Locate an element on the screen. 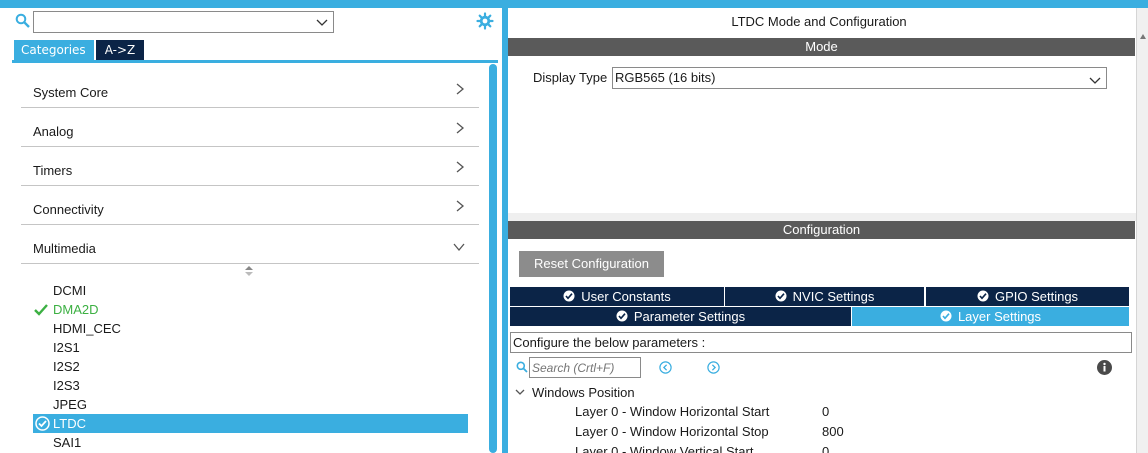  scroll-up-arrow-icon is located at coordinates (1143, 34).